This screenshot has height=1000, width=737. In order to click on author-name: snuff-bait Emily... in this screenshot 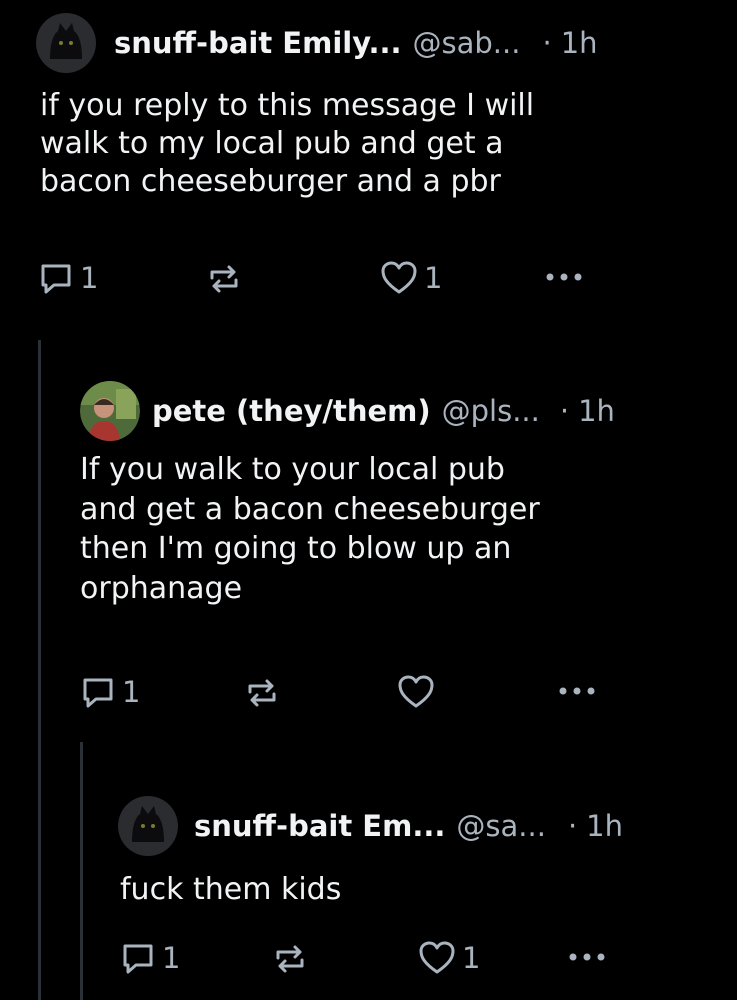, I will do `click(258, 43)`.